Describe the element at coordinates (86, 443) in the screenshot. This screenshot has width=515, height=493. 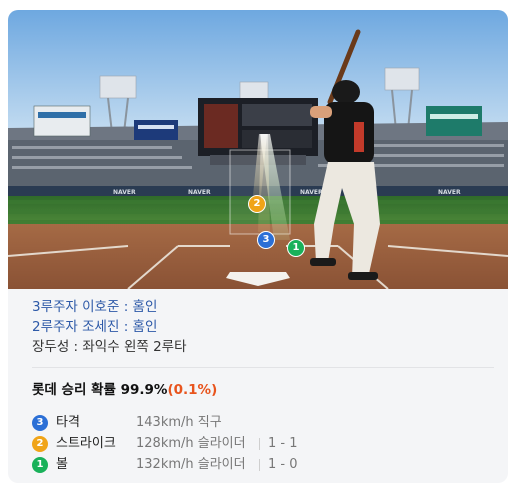
I see `pitch-result: 스트라이크` at that location.